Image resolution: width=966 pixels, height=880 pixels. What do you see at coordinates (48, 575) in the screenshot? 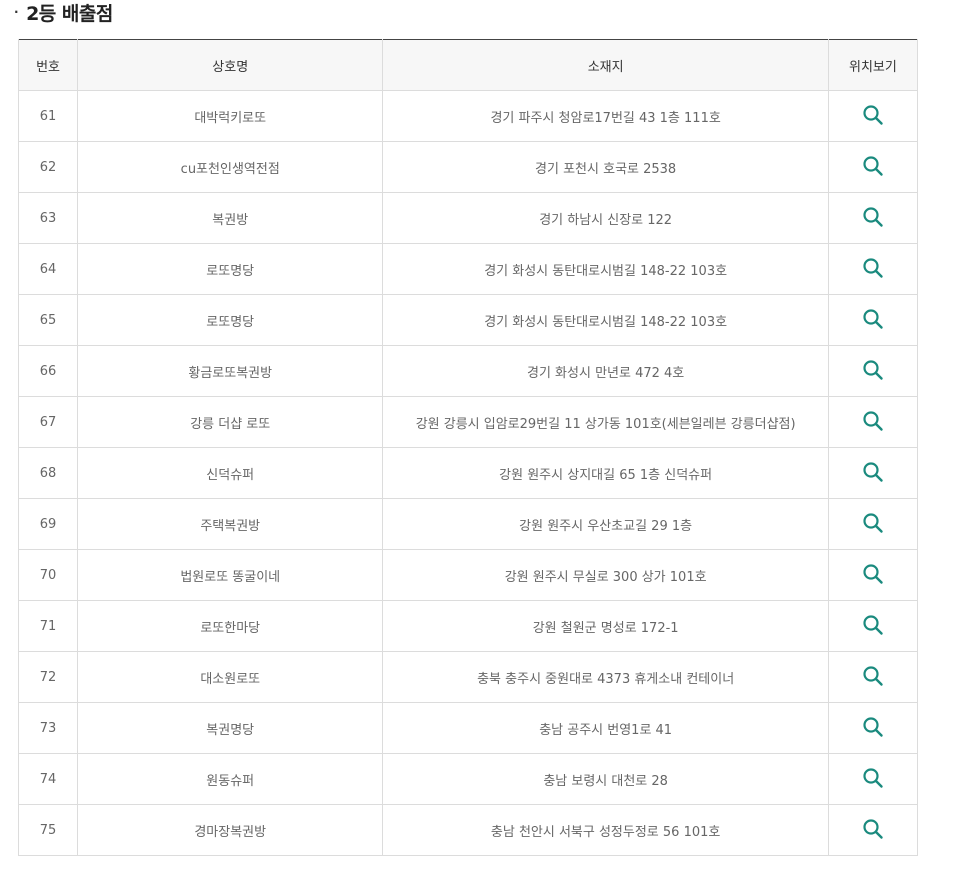
I see `row-number: 70` at bounding box center [48, 575].